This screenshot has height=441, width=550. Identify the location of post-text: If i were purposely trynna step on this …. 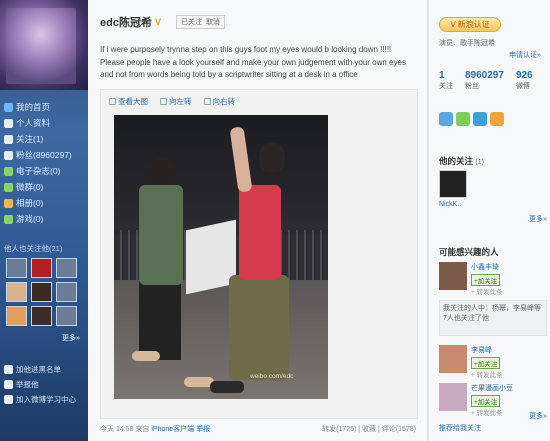
(253, 62).